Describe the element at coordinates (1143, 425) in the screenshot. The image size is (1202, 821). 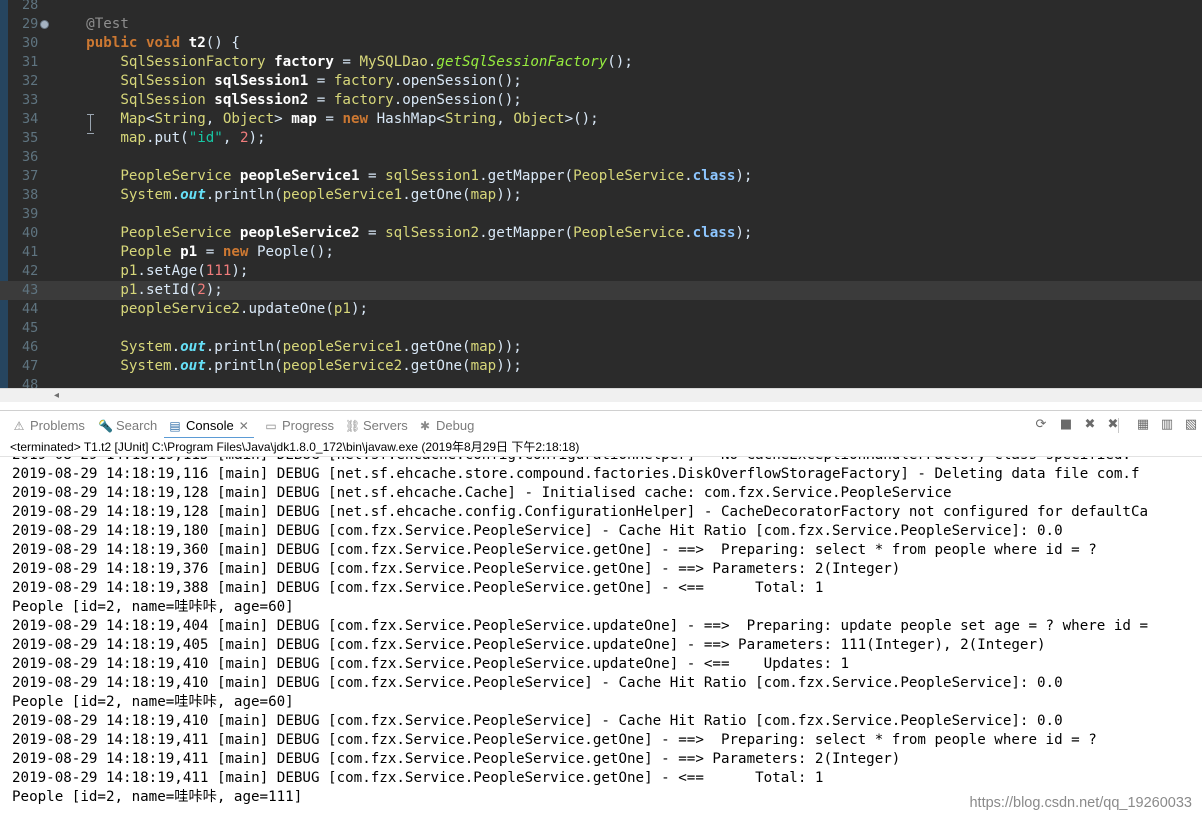
I see `clear-console-icon: ▦` at that location.